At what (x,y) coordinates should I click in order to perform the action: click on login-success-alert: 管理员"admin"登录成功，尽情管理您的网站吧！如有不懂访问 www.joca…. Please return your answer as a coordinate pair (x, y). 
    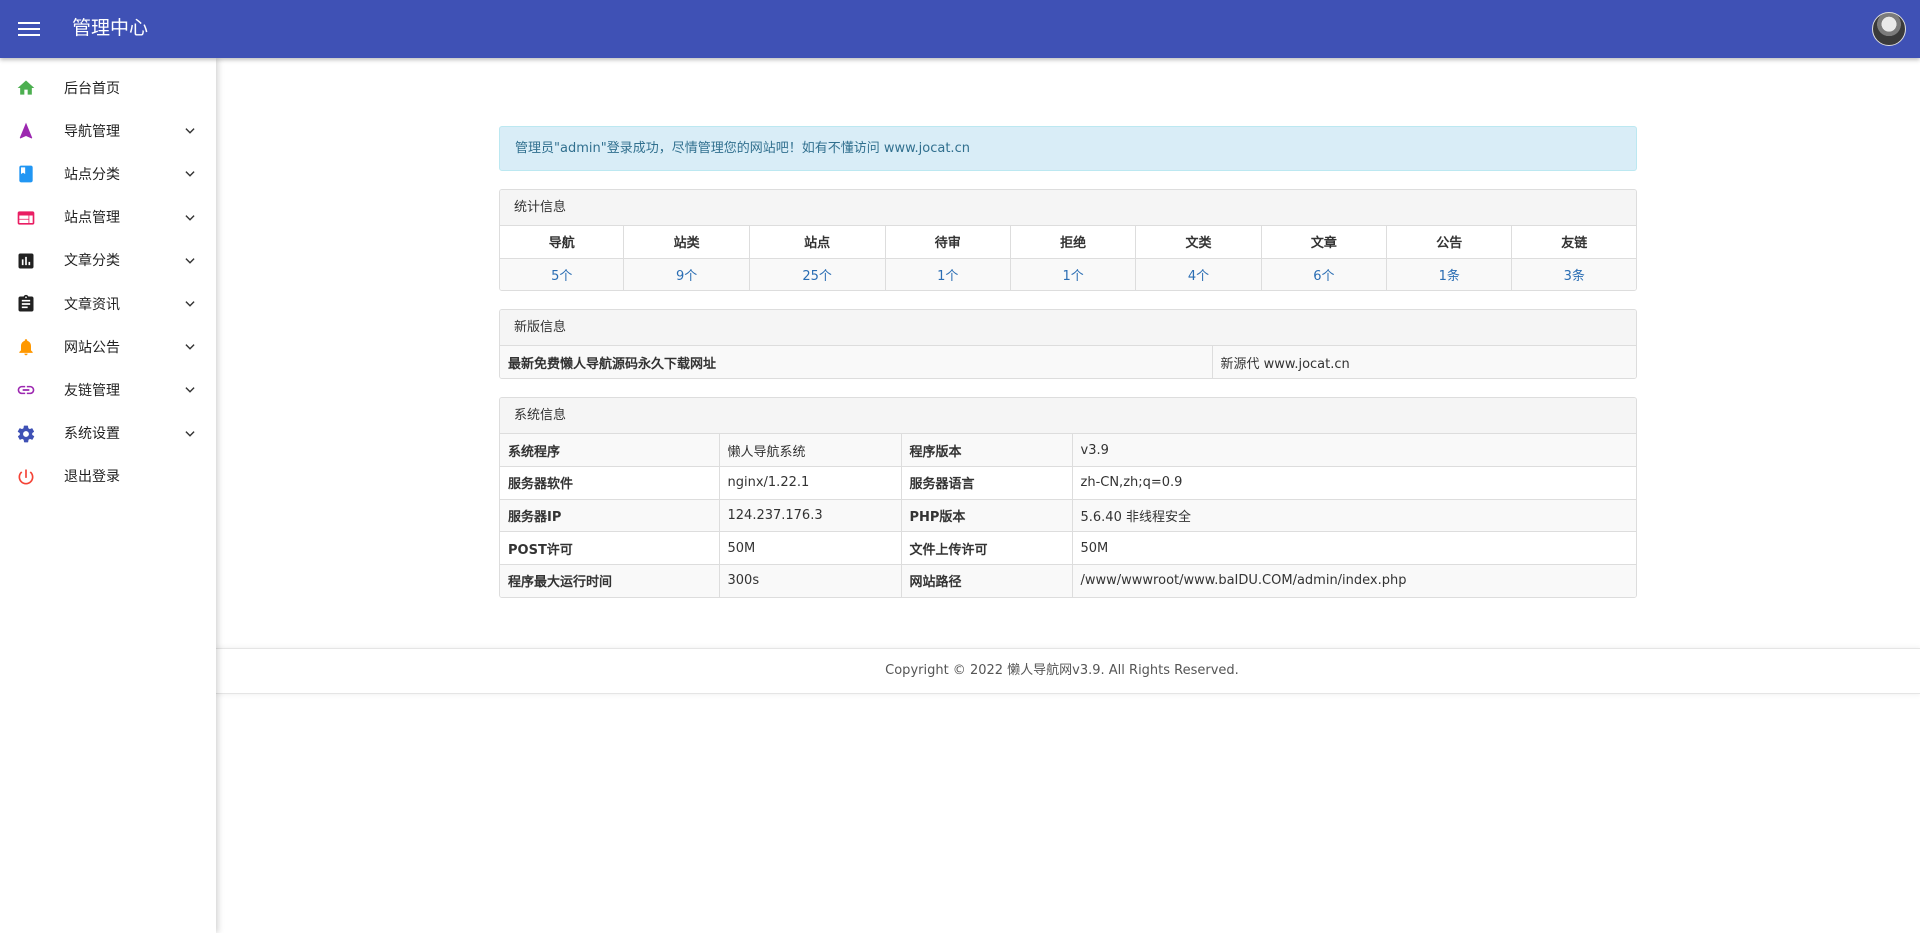
    Looking at the image, I should click on (1068, 148).